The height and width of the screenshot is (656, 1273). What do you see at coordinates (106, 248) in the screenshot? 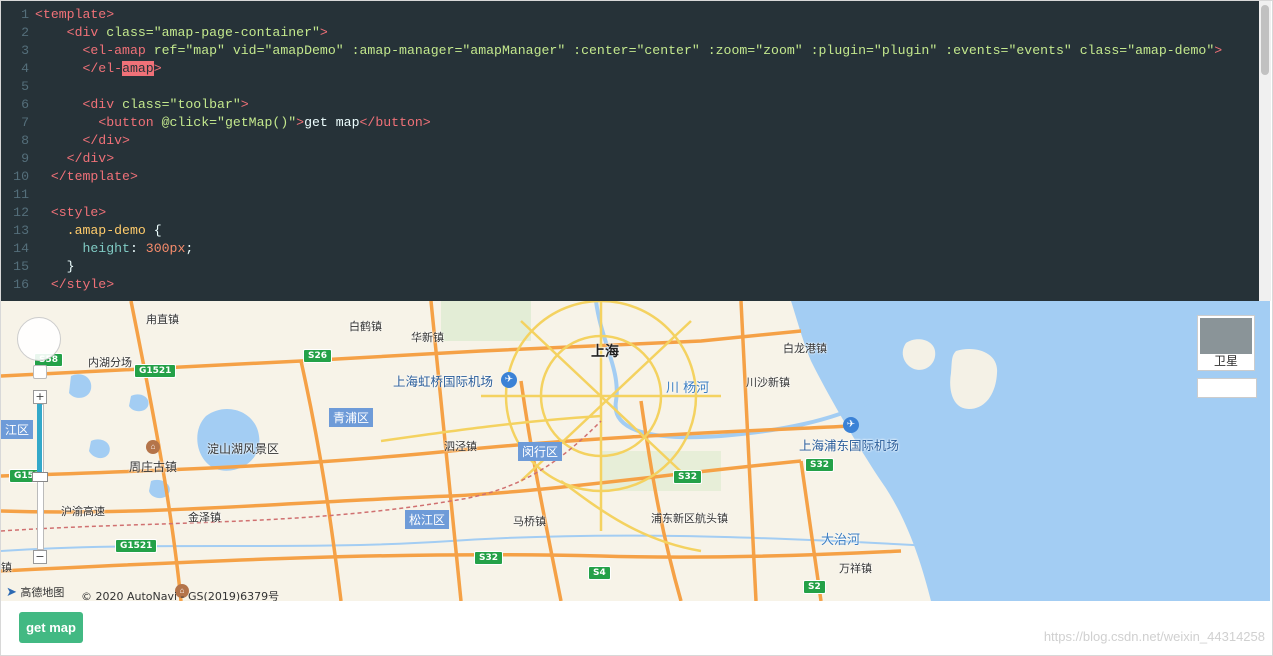
I see `code-token: height` at bounding box center [106, 248].